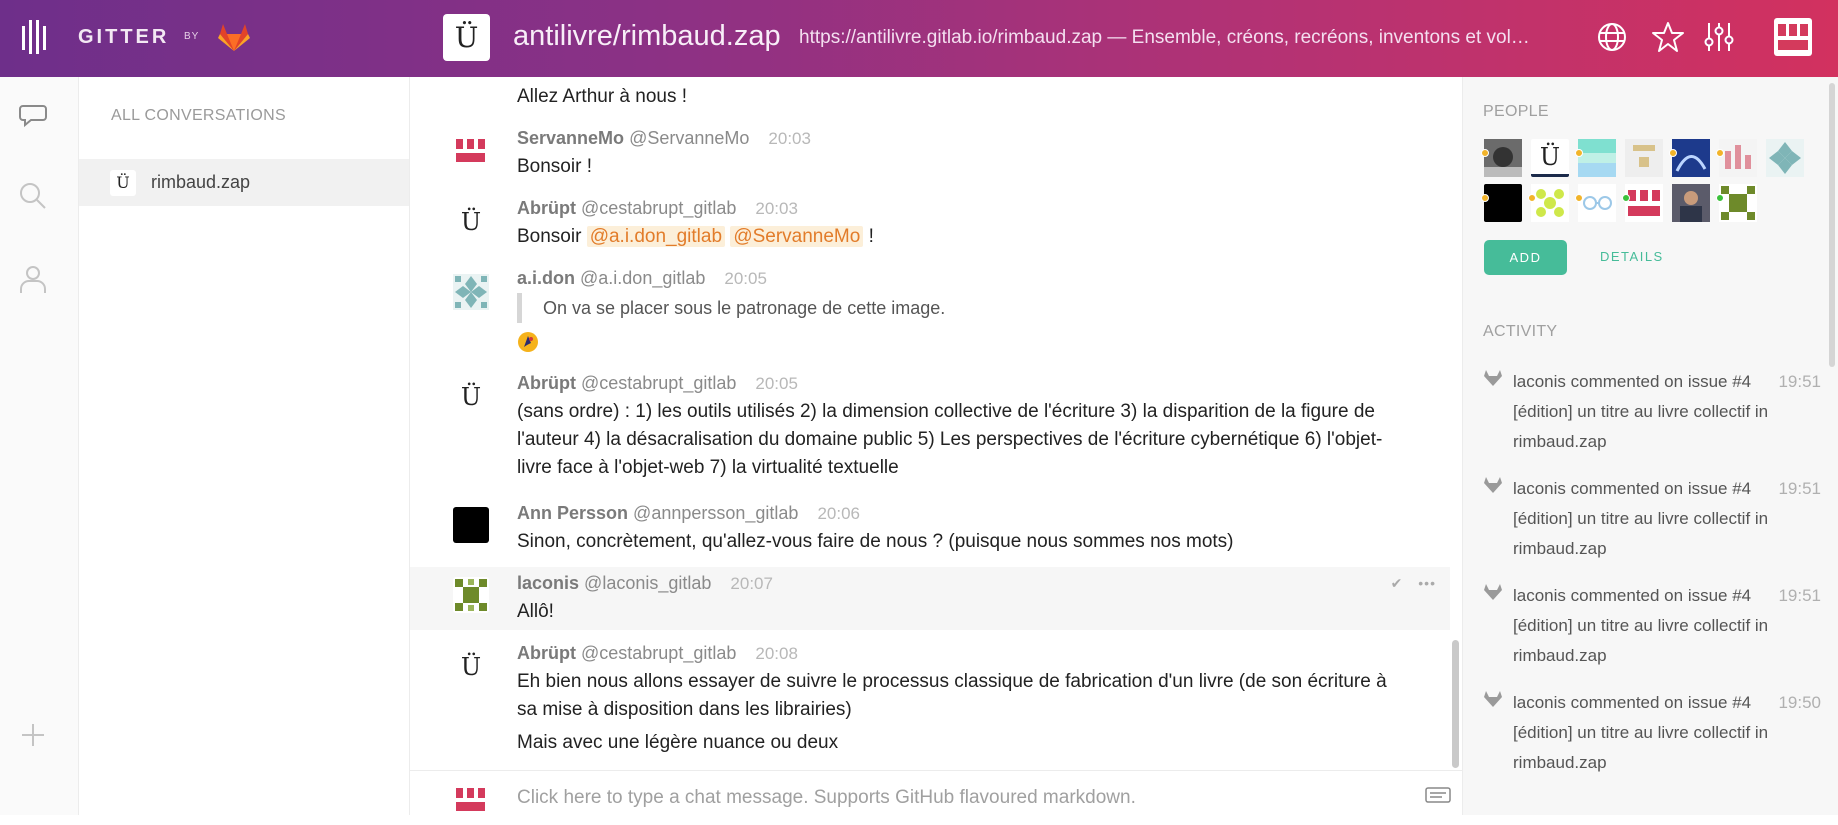  Describe the element at coordinates (797, 236) in the screenshot. I see `mention-link: @ServanneMo` at that location.